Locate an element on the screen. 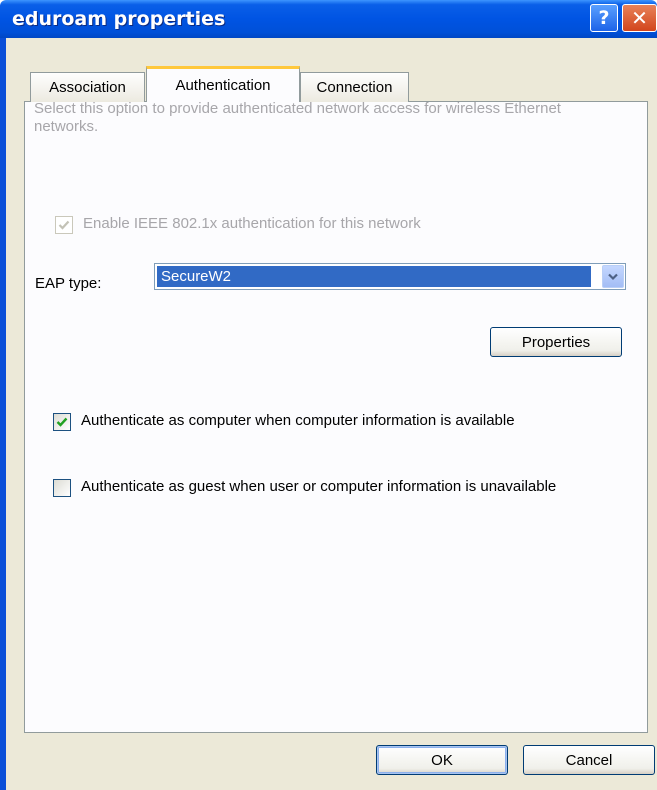  tab-connection: Connection is located at coordinates (354, 87).